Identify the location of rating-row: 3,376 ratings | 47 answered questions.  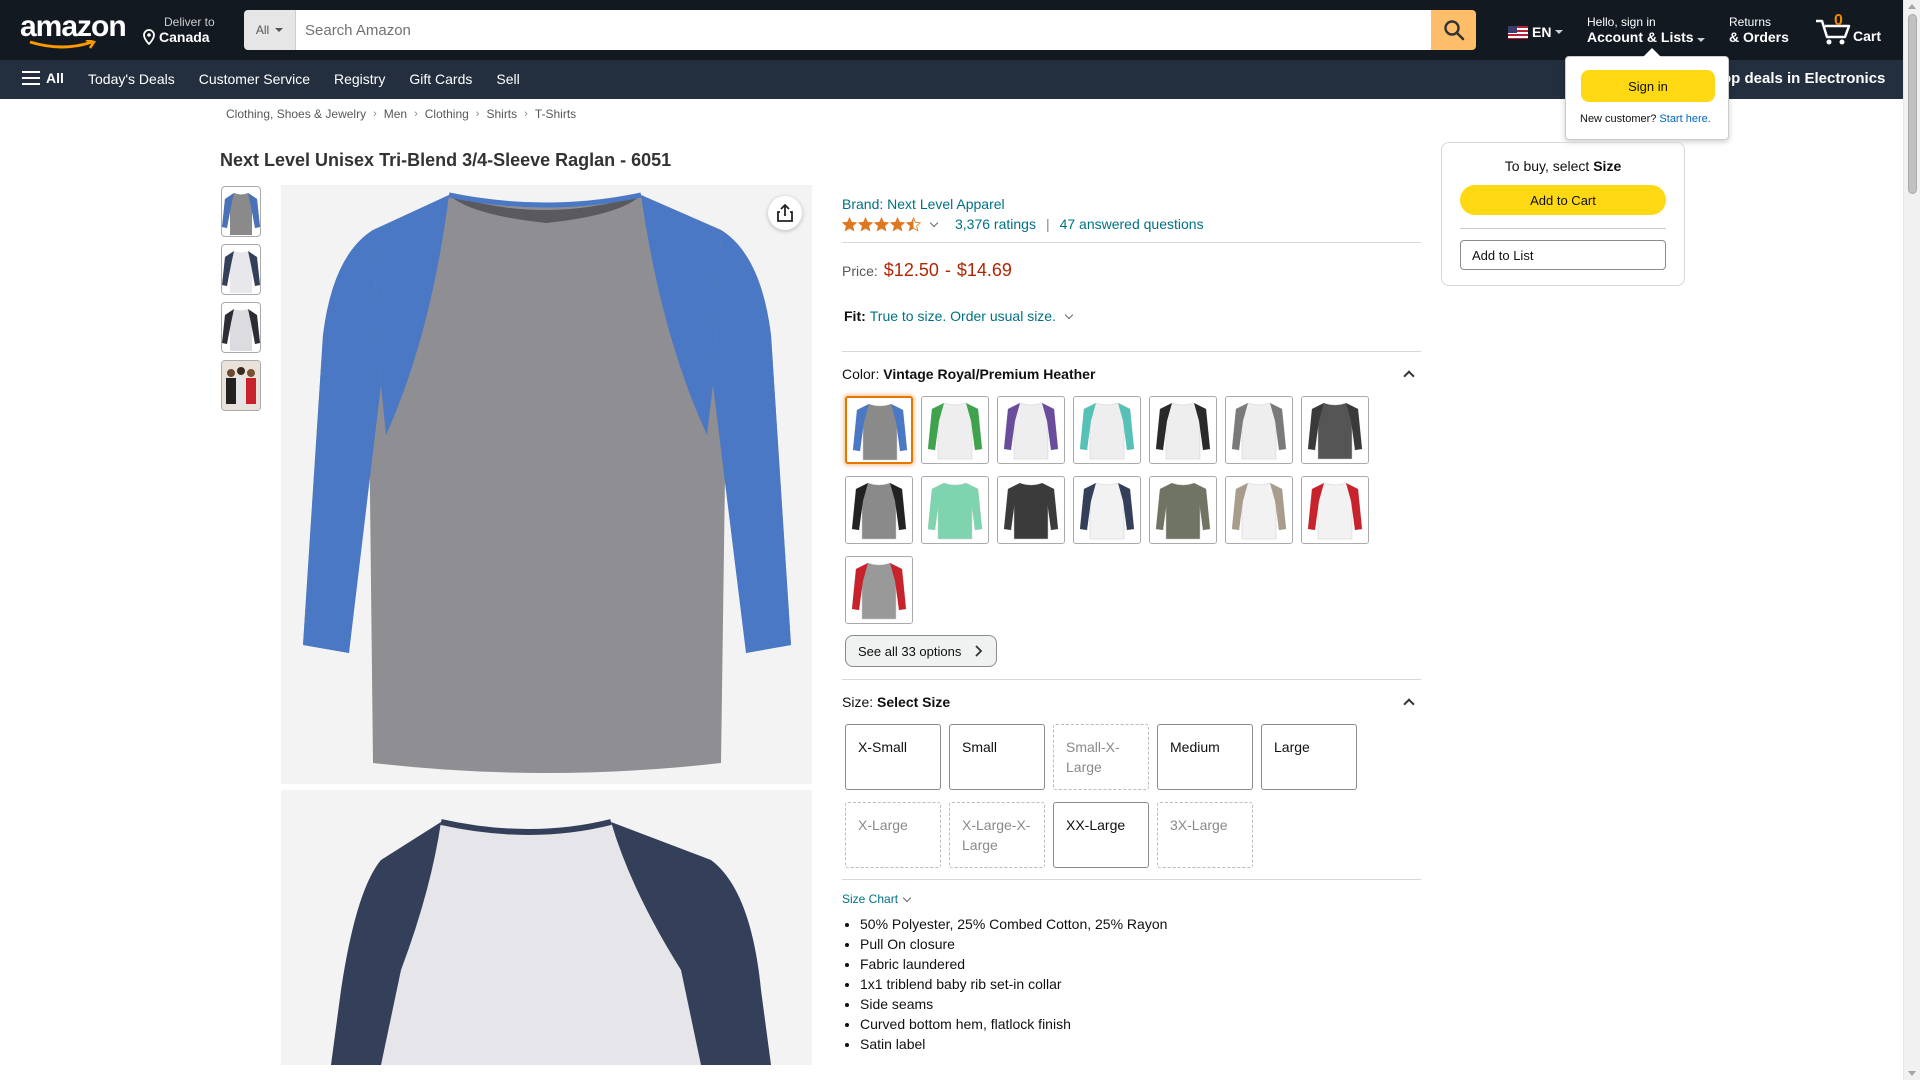
(1023, 224).